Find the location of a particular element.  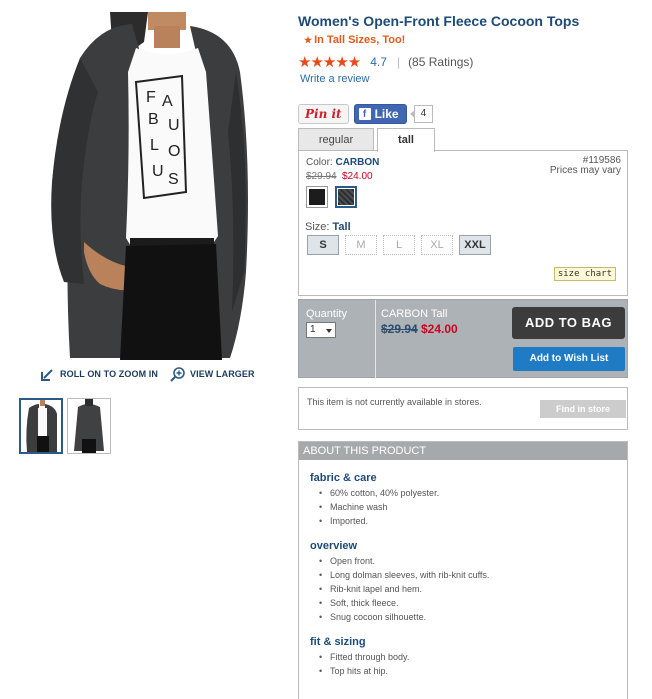

list-item: Rib-knit lapel and hem. is located at coordinates (473, 589).